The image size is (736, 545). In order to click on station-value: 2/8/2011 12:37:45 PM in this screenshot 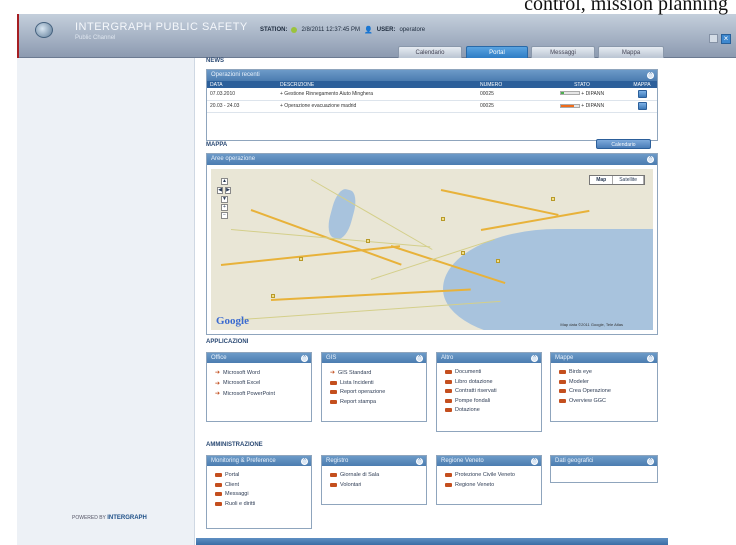, I will do `click(331, 30)`.